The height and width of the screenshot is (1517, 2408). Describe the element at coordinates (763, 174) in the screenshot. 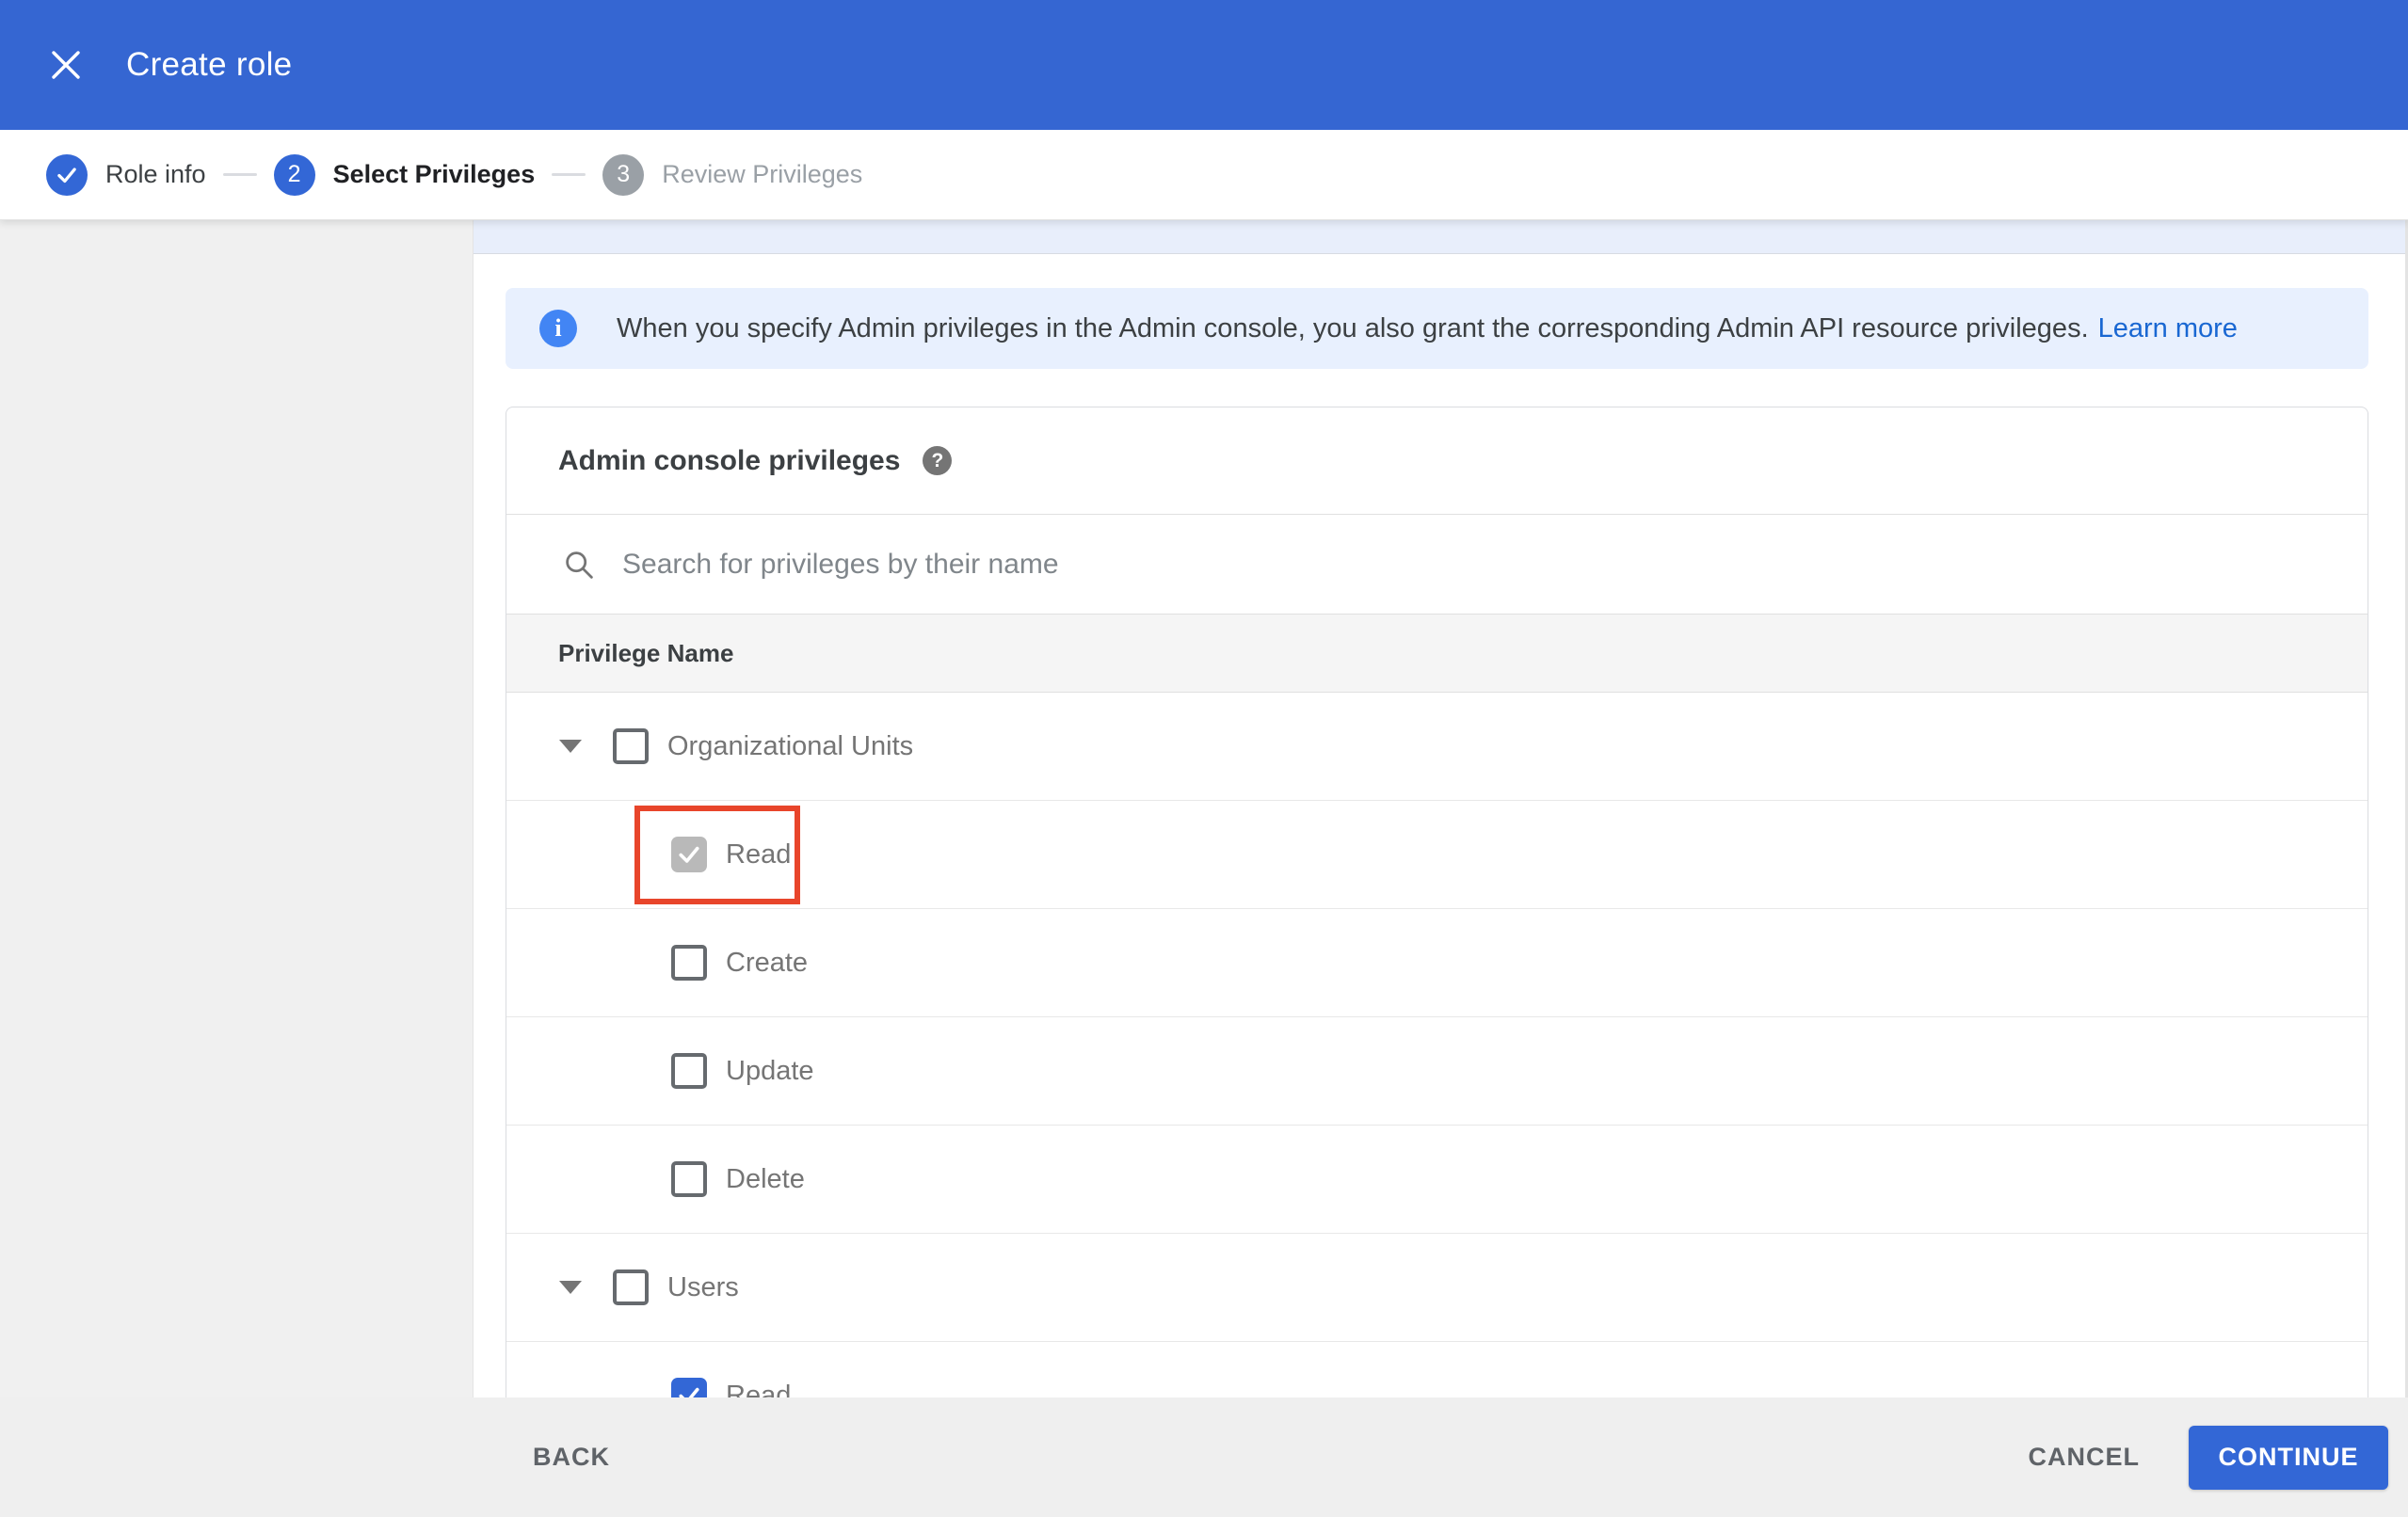

I see `step-label: Review Privileges` at that location.